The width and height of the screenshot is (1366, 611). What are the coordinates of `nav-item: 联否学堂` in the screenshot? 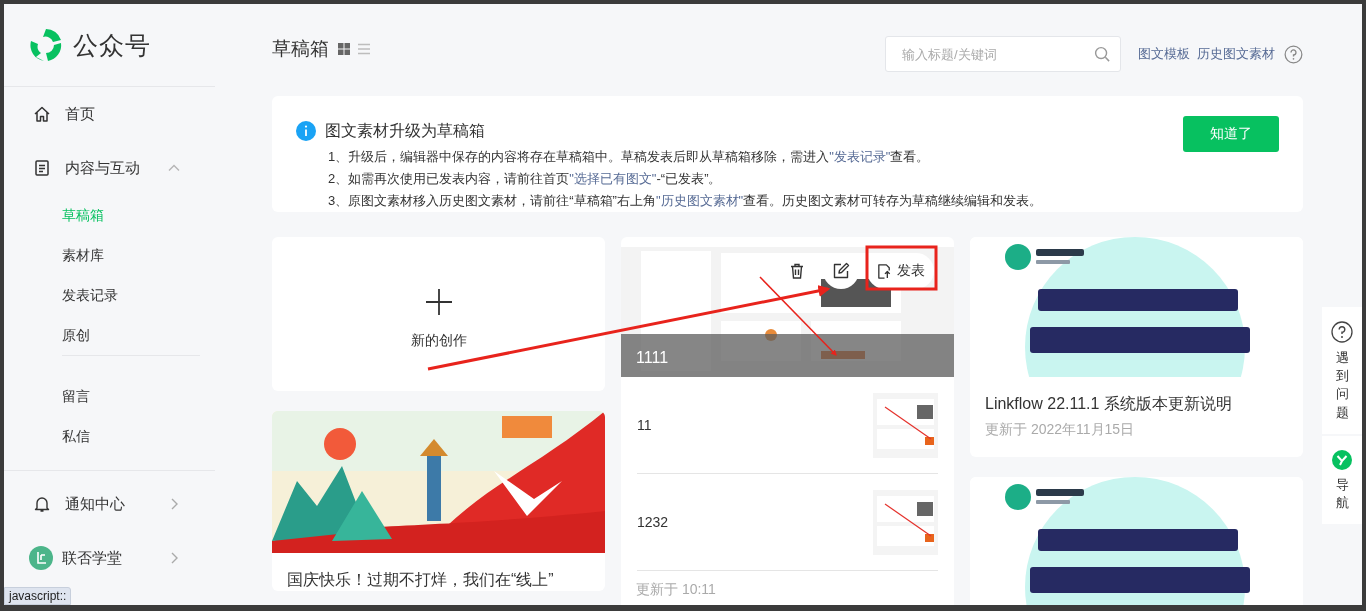 It's located at (109, 558).